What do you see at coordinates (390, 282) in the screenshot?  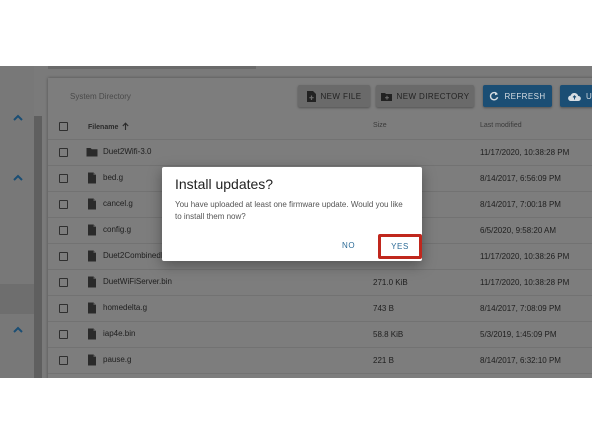 I see `file-size: 271.0 KiB` at bounding box center [390, 282].